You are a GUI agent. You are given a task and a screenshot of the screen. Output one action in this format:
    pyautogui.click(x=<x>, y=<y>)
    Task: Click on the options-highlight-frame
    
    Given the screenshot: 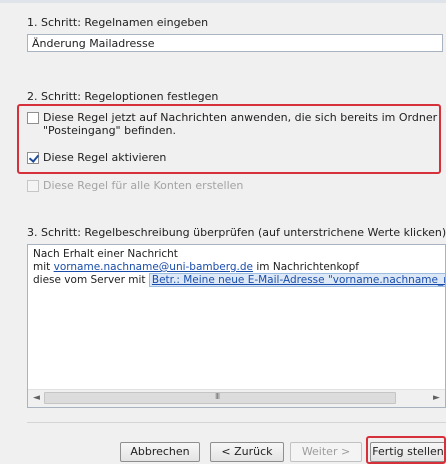 What is the action you would take?
    pyautogui.click(x=229, y=139)
    